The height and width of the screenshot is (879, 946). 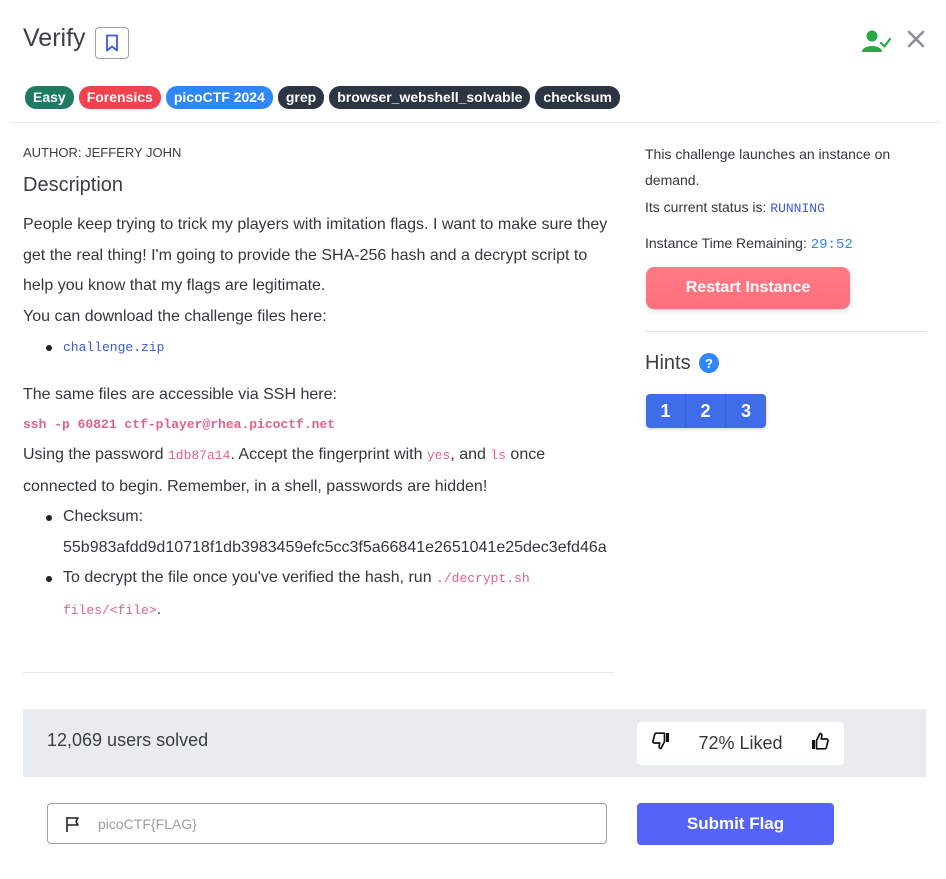 I want to click on submit-flag-button: Submit Flag, so click(x=735, y=824).